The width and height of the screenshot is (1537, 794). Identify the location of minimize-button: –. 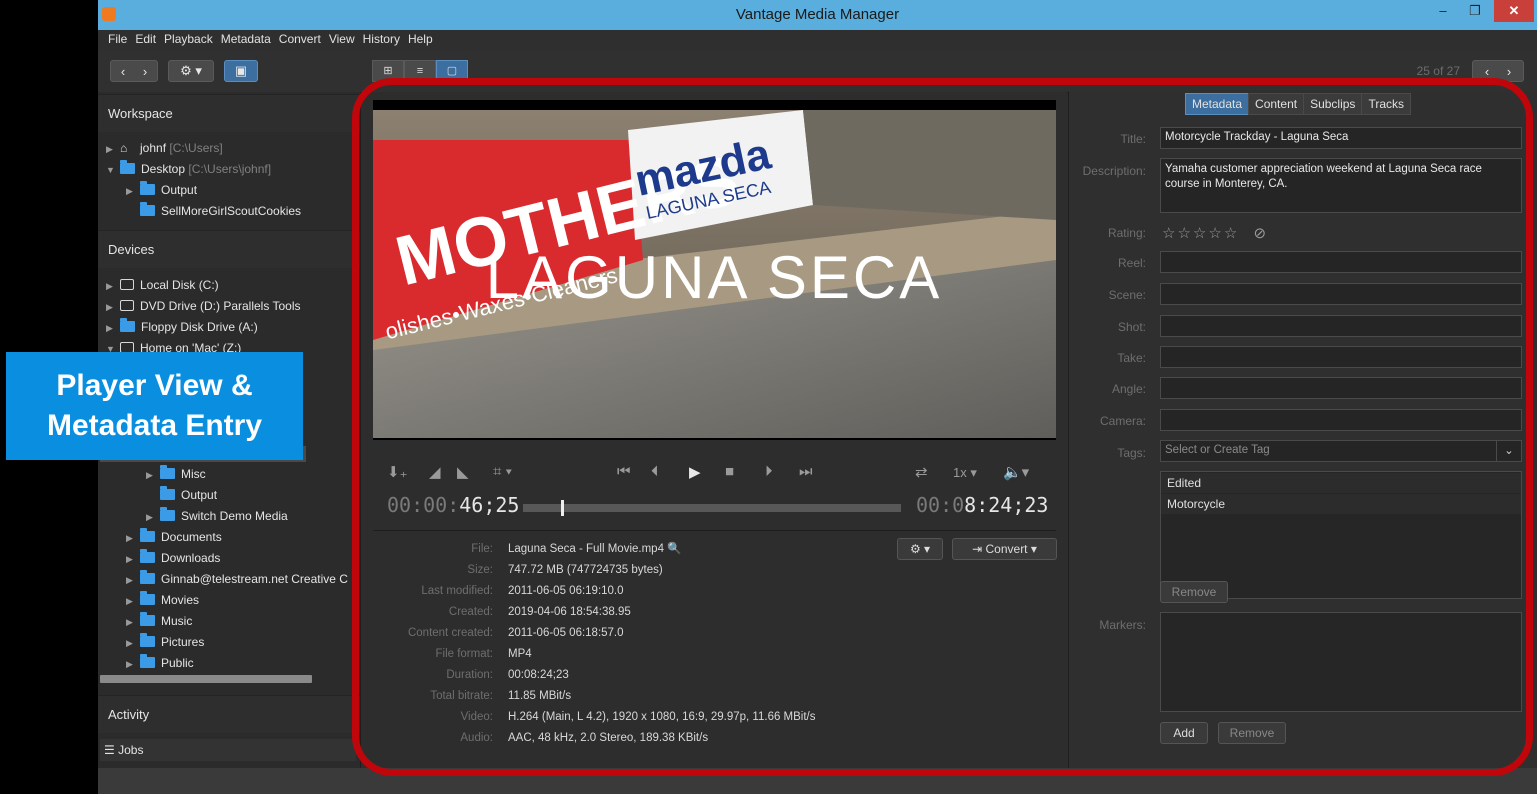
(1443, 11).